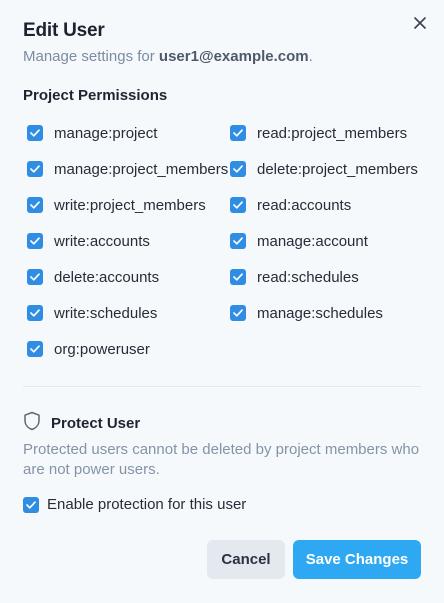  I want to click on permission-label: write:accounts, so click(102, 241).